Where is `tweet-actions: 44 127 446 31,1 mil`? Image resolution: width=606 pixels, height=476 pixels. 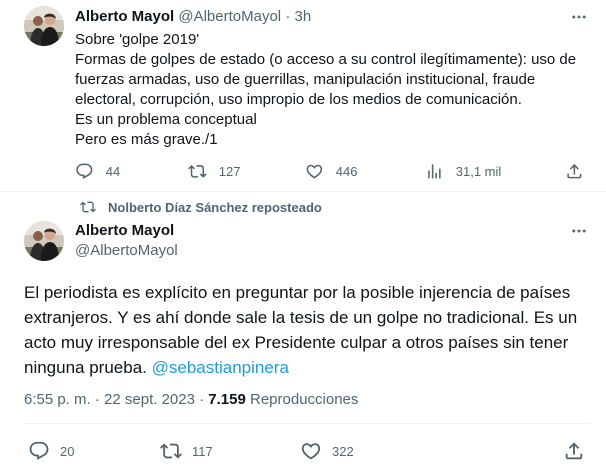
tweet-actions: 44 127 446 31,1 mil is located at coordinates (303, 172).